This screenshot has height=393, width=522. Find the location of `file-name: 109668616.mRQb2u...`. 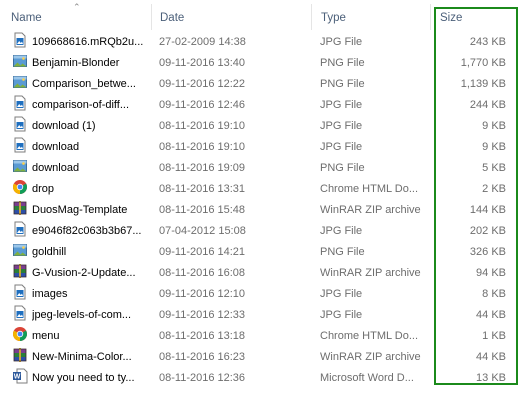

file-name: 109668616.mRQb2u... is located at coordinates (88, 42).